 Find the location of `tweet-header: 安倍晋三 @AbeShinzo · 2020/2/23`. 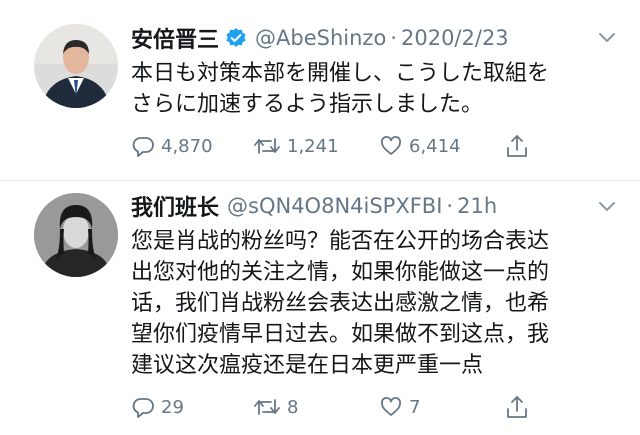

tweet-header: 安倍晋三 @AbeShinzo · 2020/2/23 is located at coordinates (375, 38).